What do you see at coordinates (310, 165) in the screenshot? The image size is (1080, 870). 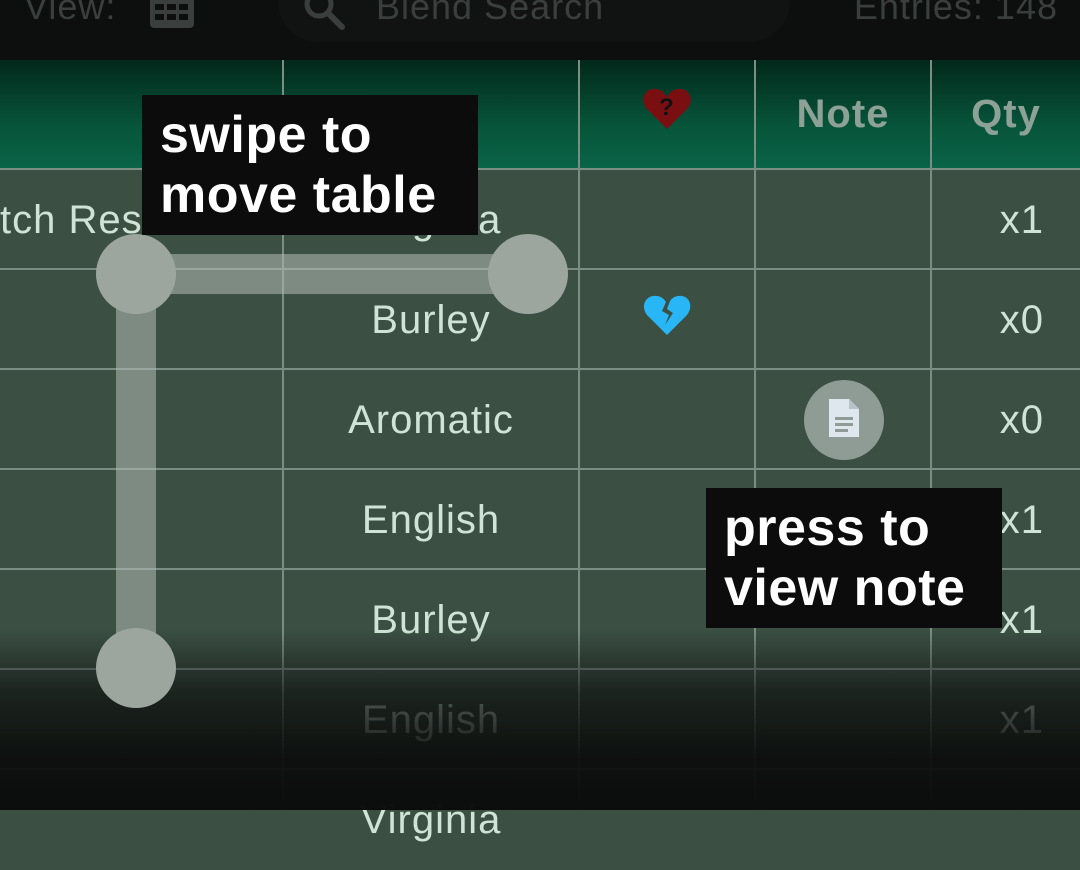 I see `swipe-tutorial-tooltip: swipe to move table` at bounding box center [310, 165].